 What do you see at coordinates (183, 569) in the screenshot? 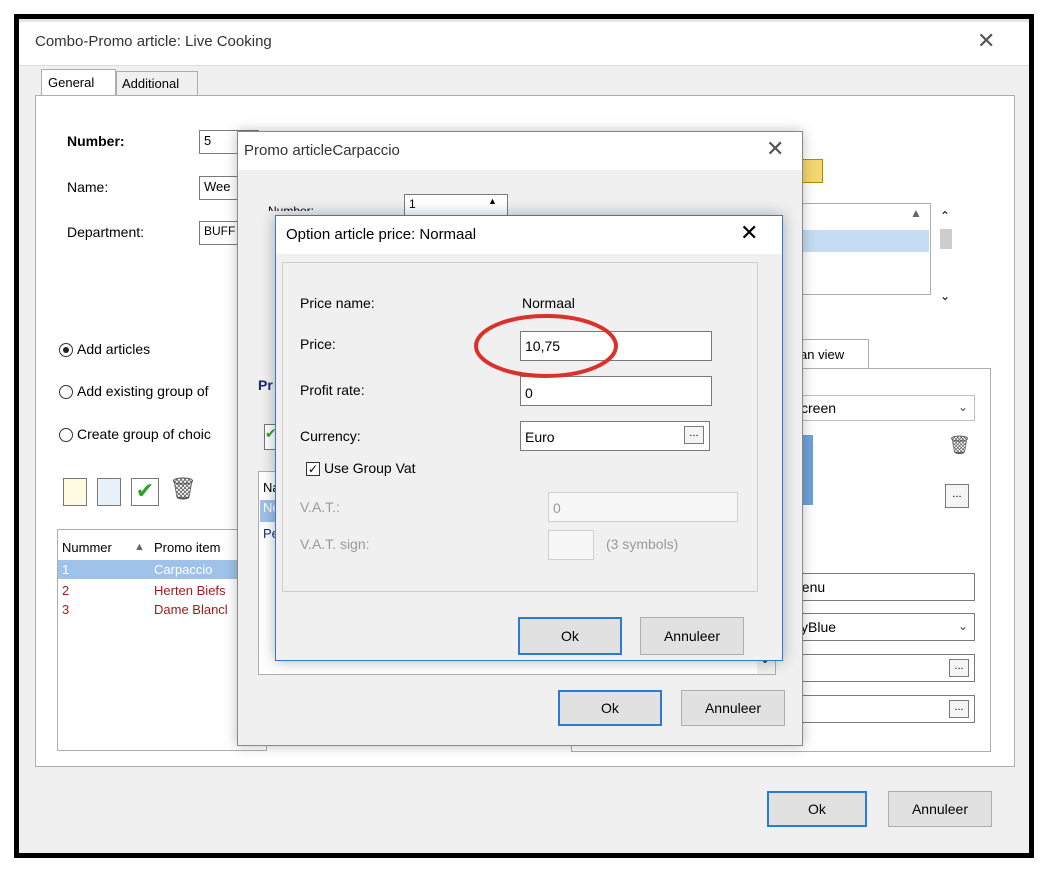
I see `row-item: Carpaccio` at bounding box center [183, 569].